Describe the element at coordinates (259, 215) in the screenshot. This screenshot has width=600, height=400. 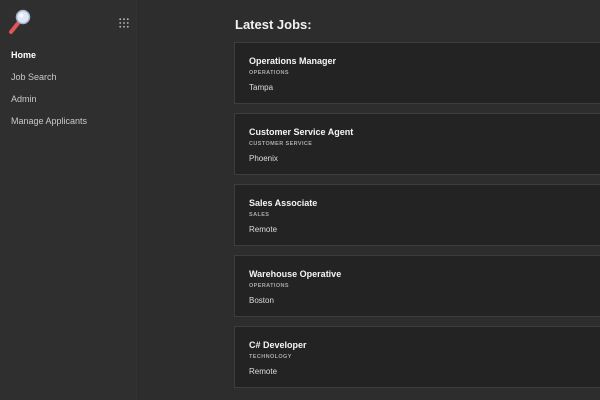
I see `job-department: SALES` at that location.